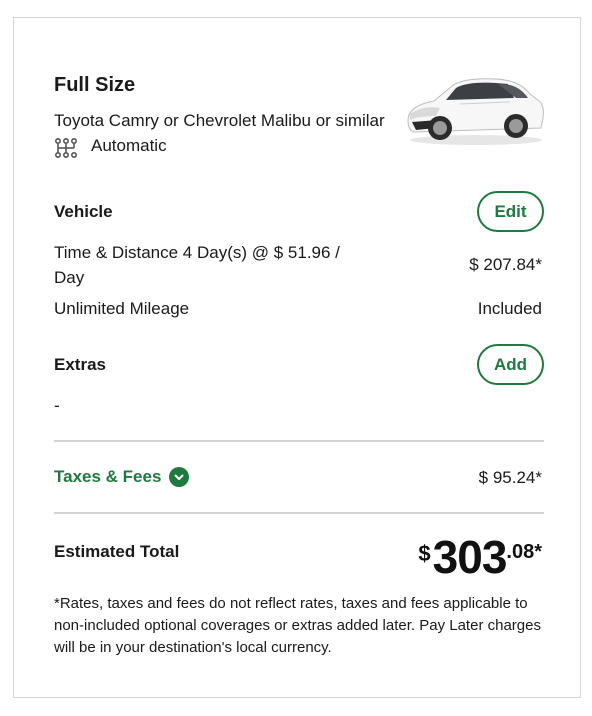 The width and height of the screenshot is (592, 716). What do you see at coordinates (66, 148) in the screenshot?
I see `gear-shift-icon` at bounding box center [66, 148].